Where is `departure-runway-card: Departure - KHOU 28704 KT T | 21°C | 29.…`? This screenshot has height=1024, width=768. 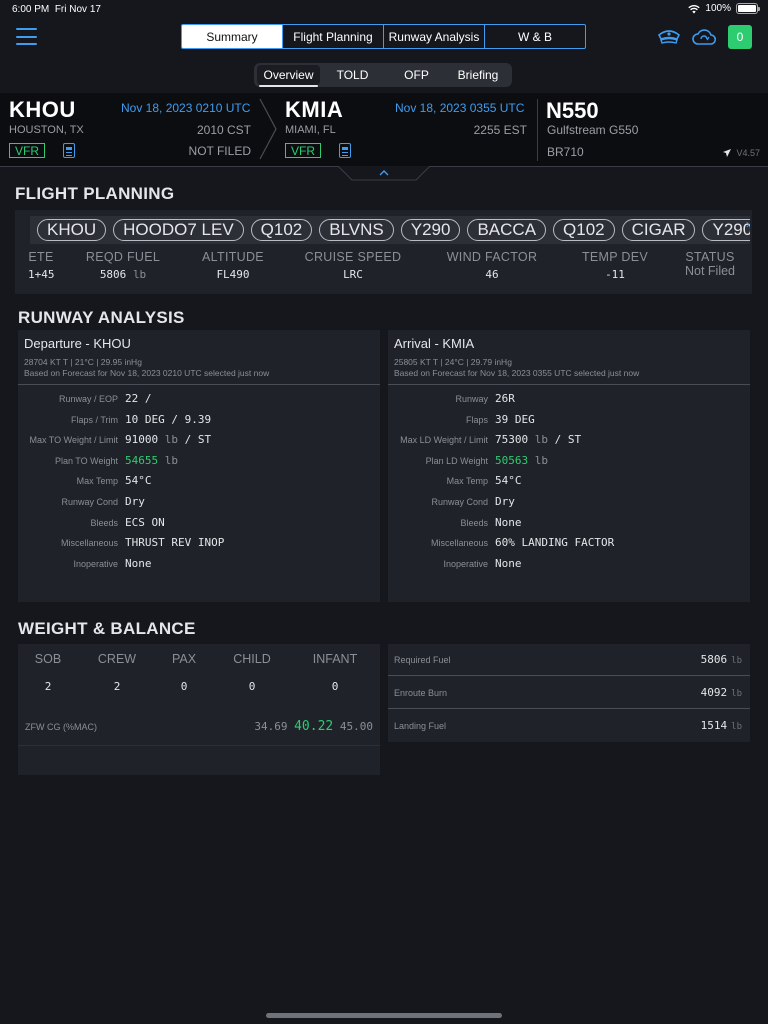
departure-runway-card: Departure - KHOU 28704 KT T | 21°C | 29.… is located at coordinates (199, 466).